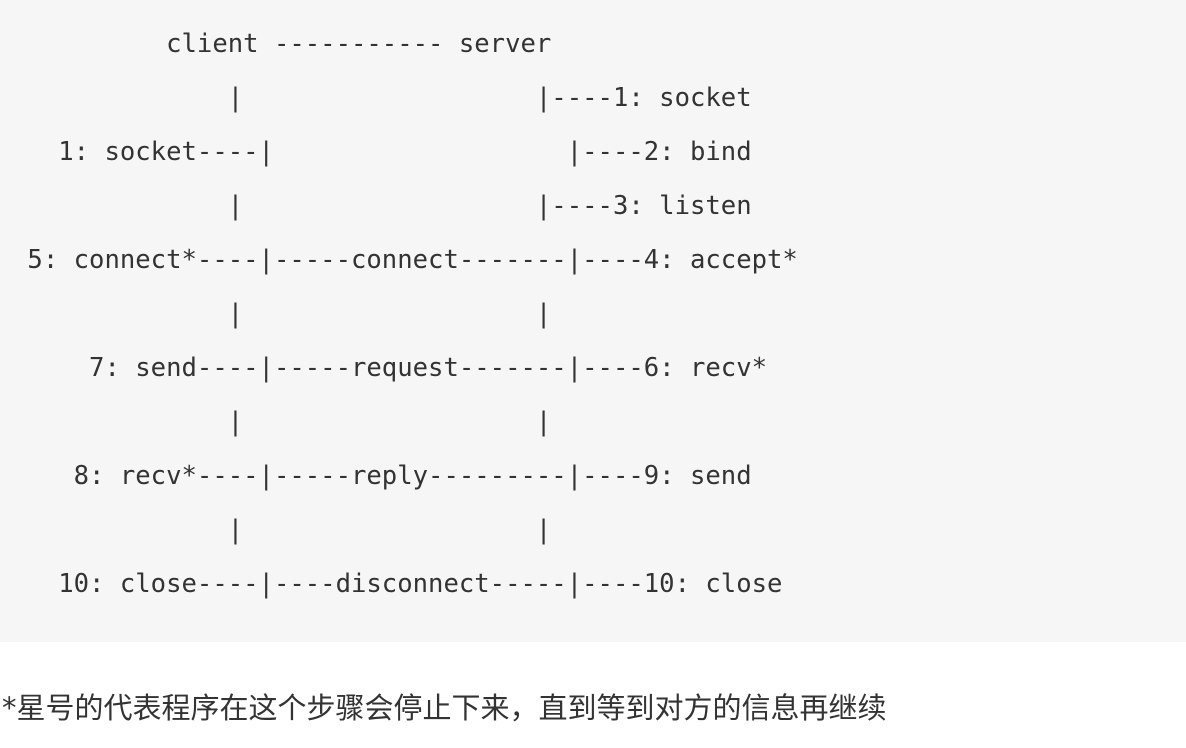 This screenshot has height=748, width=1186. I want to click on asterisk-note: *星号的代表程序在这个步骤会停止下来，直到等到对方的信息再继续, so click(444, 708).